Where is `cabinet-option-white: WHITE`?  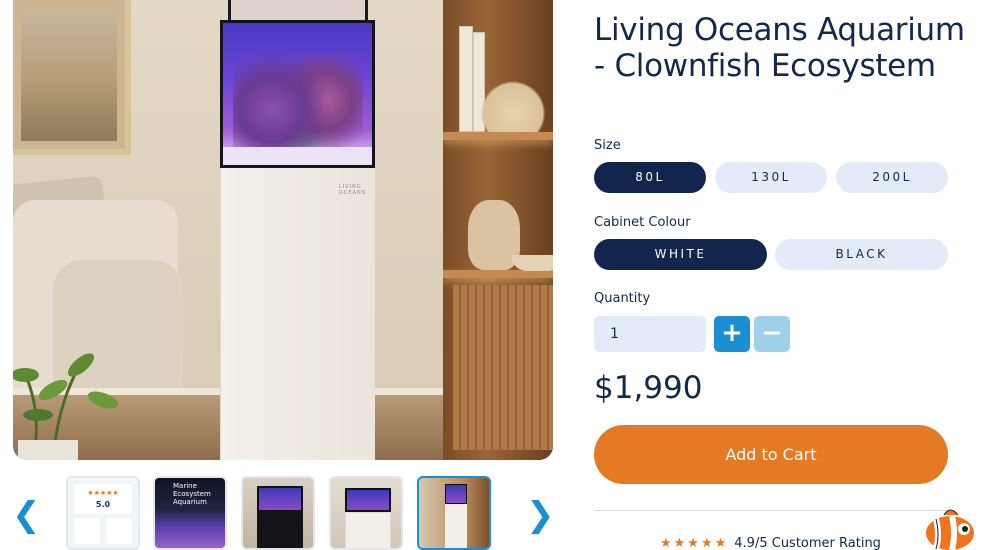
cabinet-option-white: WHITE is located at coordinates (680, 254).